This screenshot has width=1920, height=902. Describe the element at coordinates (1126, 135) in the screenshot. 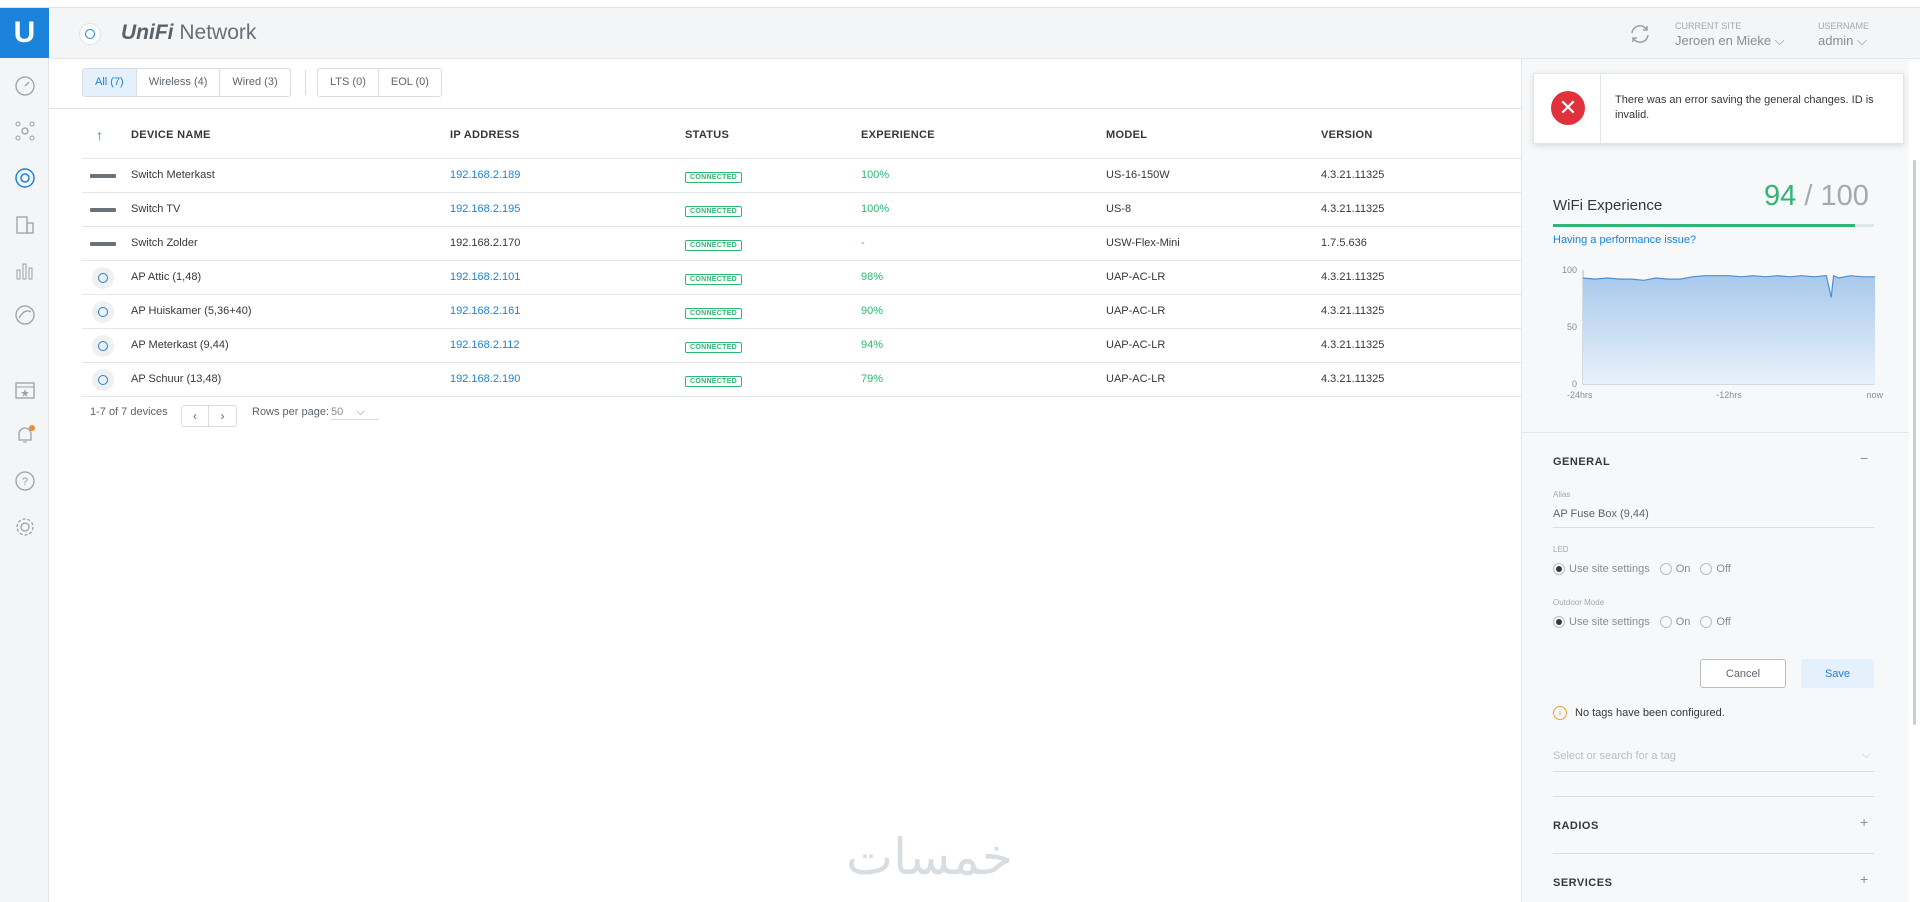

I see `column-header-model: MODEL` at that location.